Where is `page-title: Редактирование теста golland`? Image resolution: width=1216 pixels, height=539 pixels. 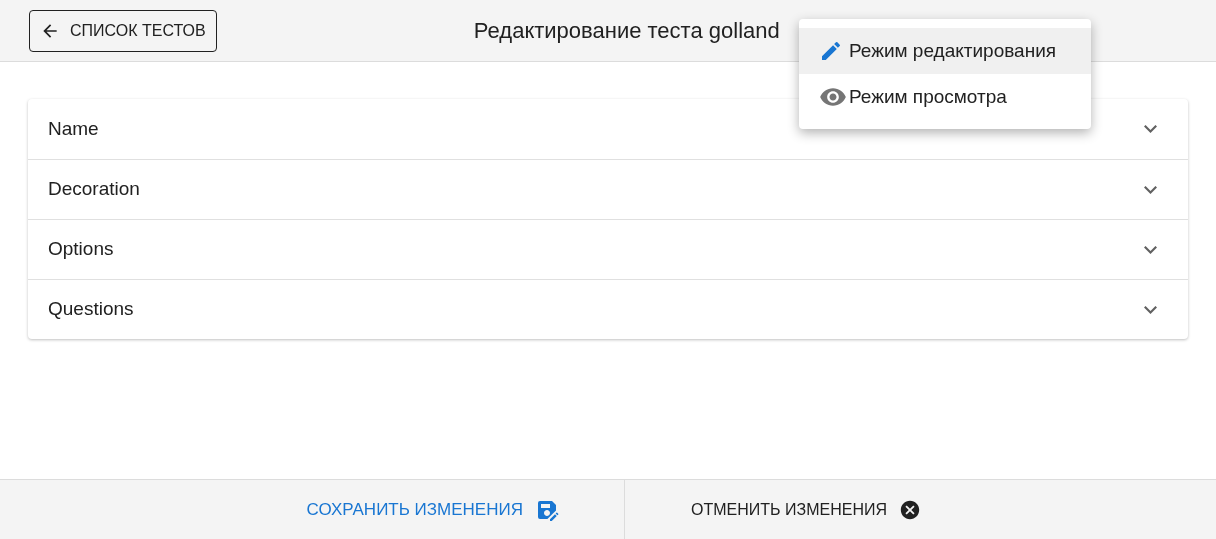 page-title: Редактирование теста golland is located at coordinates (626, 31).